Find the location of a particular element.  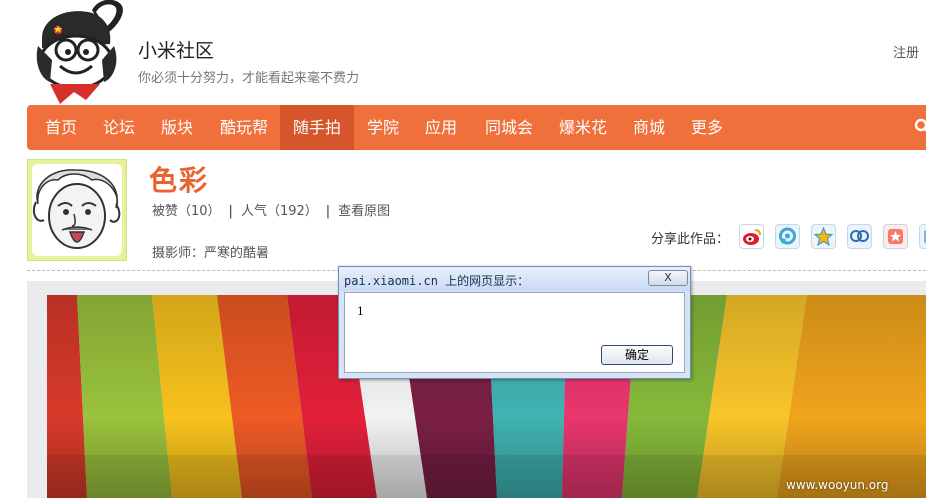

site-title: 小米社区 is located at coordinates (176, 49).